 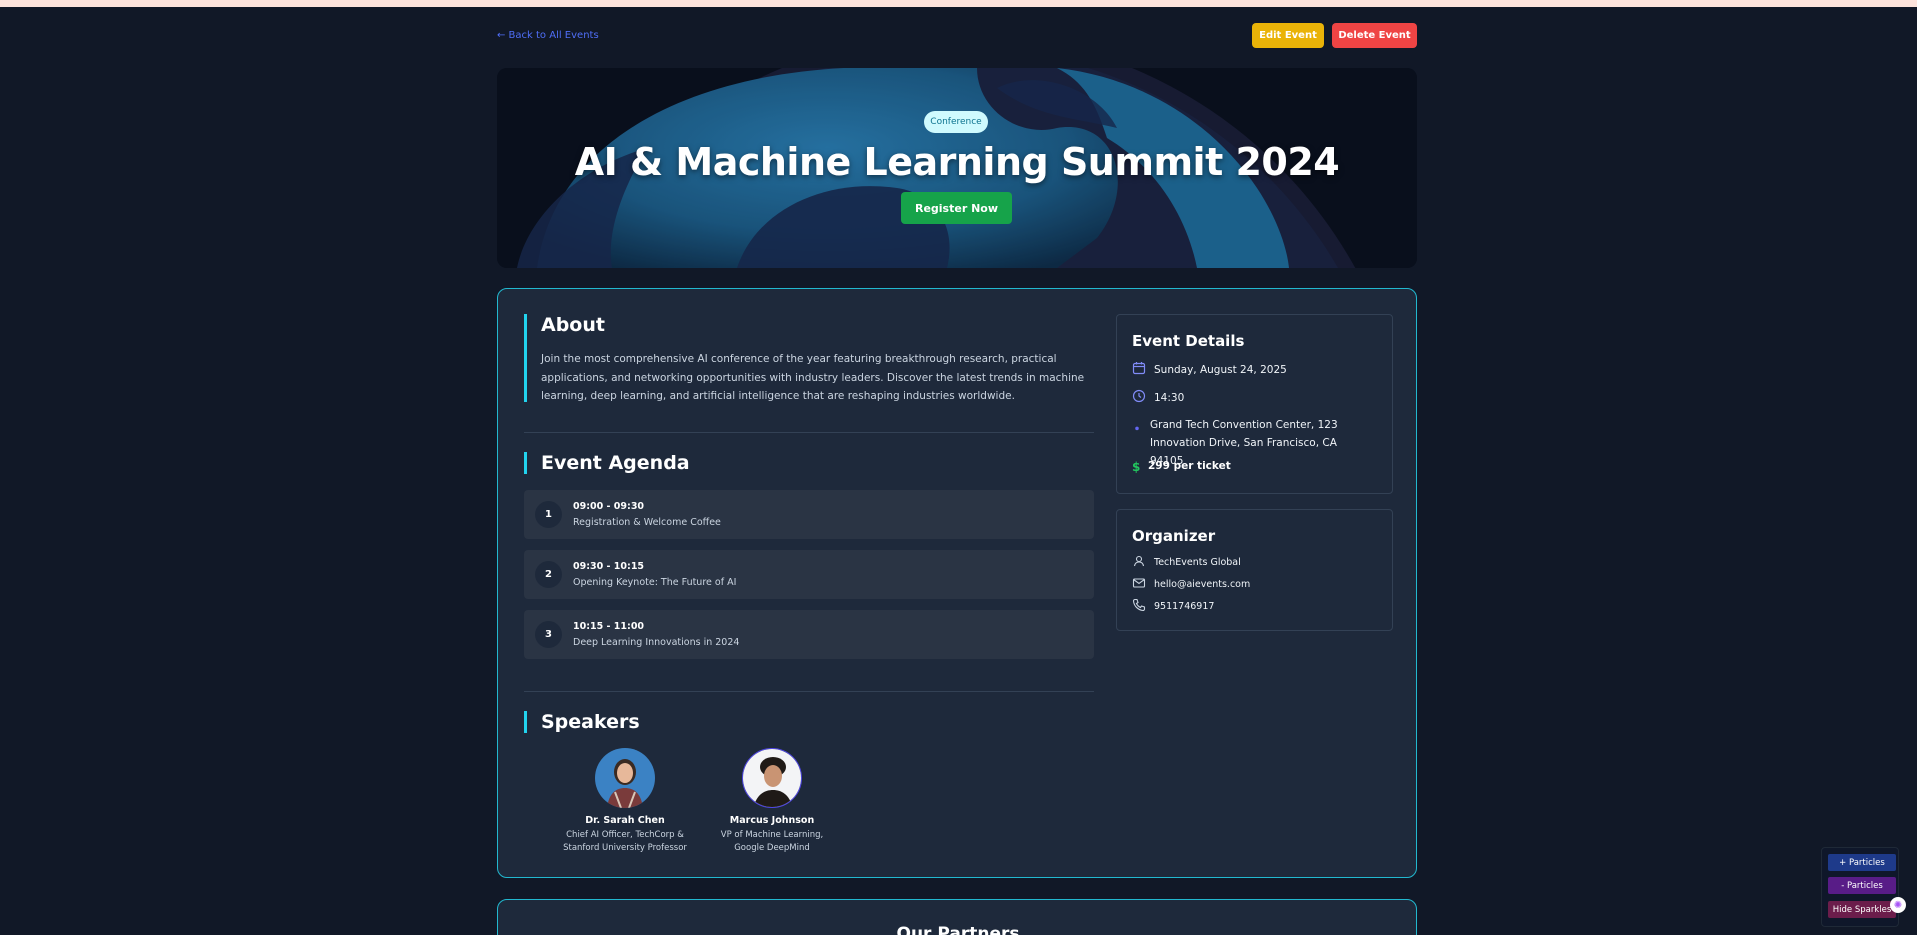 What do you see at coordinates (1197, 562) in the screenshot?
I see `organizer-name: TechEvents Global` at bounding box center [1197, 562].